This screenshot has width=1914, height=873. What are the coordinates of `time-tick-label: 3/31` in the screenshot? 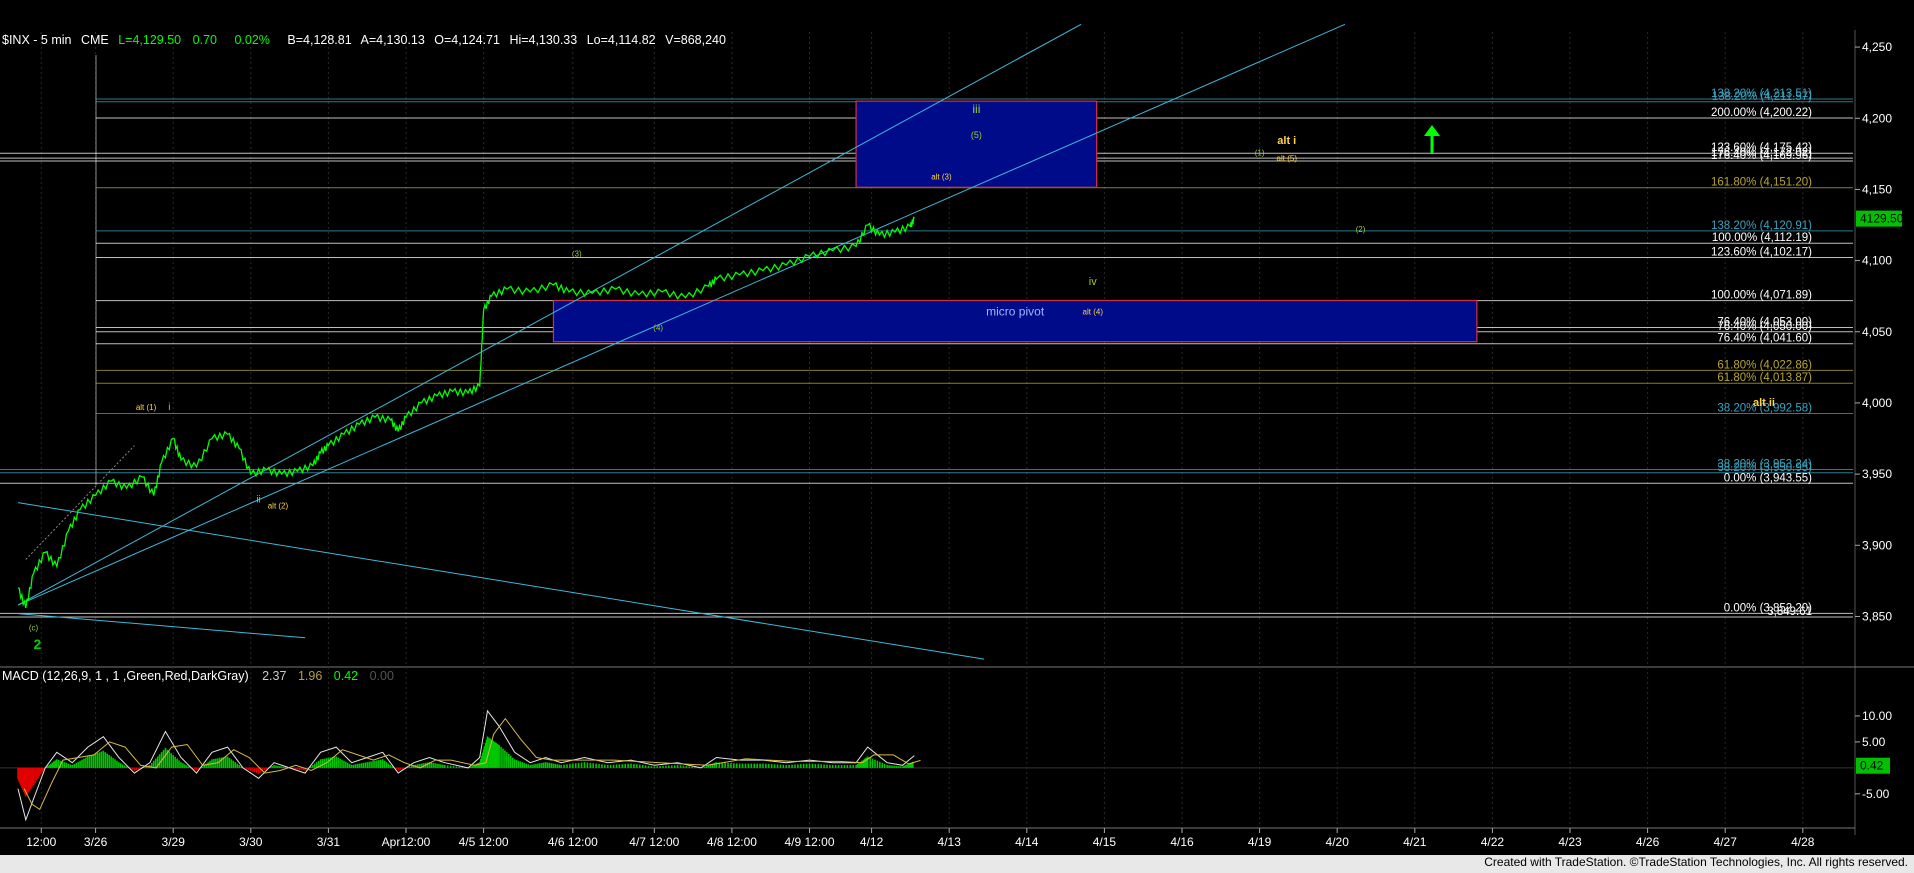 It's located at (329, 842).